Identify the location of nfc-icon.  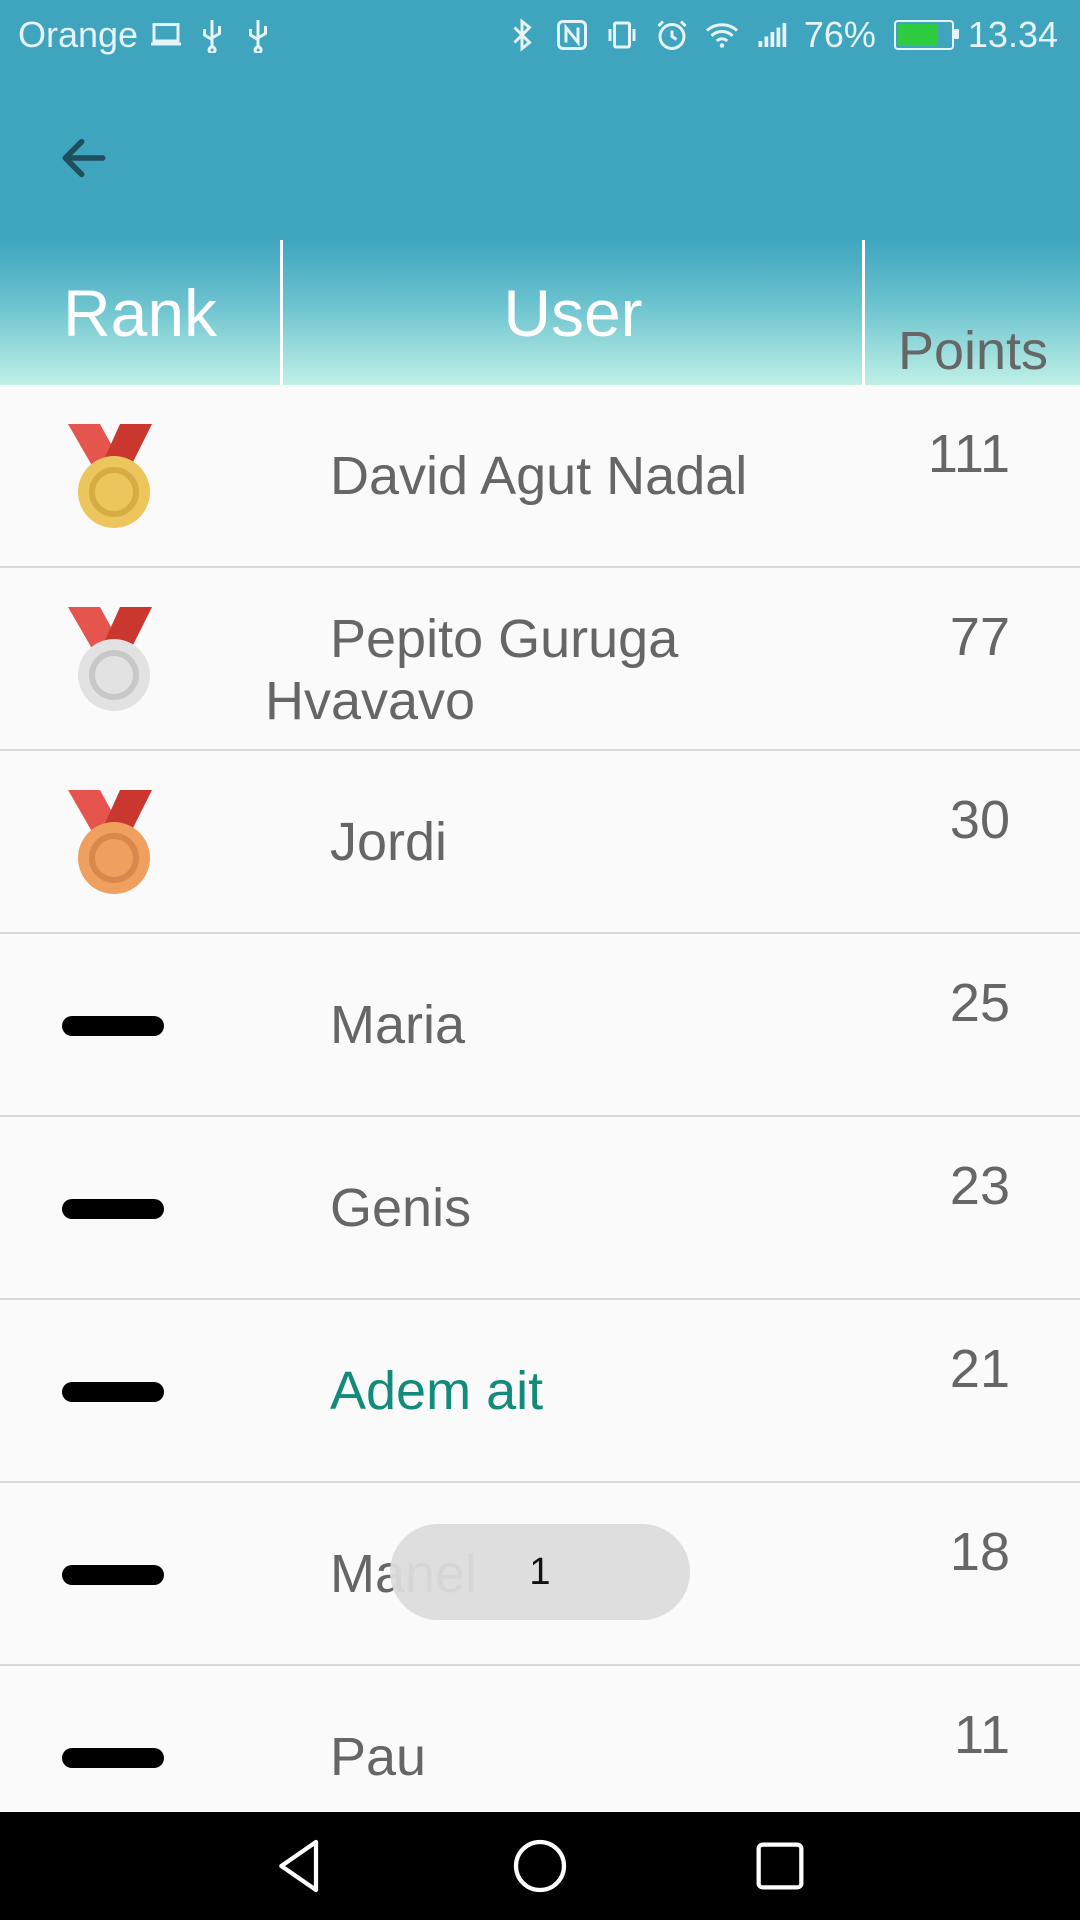
(571, 35).